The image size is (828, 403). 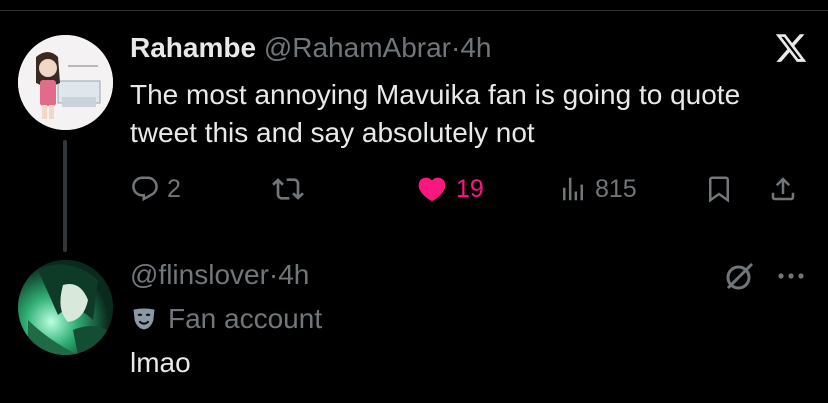 I want to click on timestamp: 4h, so click(x=475, y=47).